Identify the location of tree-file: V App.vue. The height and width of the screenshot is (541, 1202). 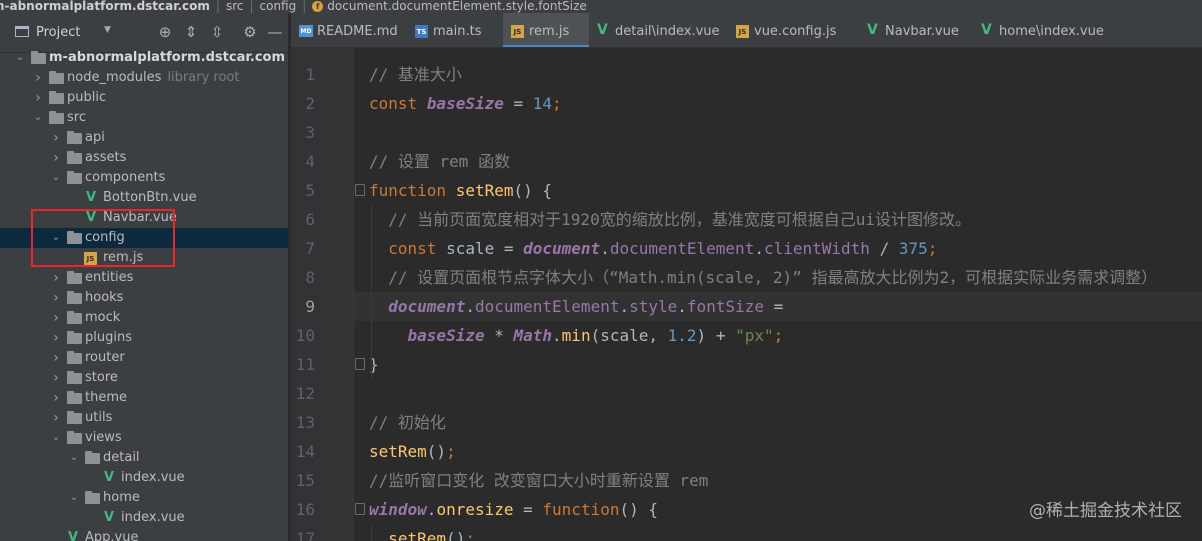
(144, 534).